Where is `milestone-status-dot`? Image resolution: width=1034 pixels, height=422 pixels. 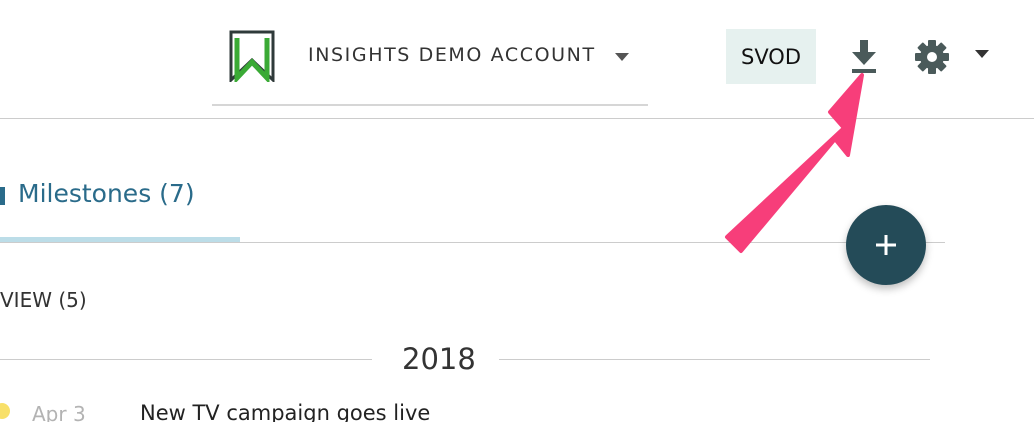 milestone-status-dot is located at coordinates (5, 411).